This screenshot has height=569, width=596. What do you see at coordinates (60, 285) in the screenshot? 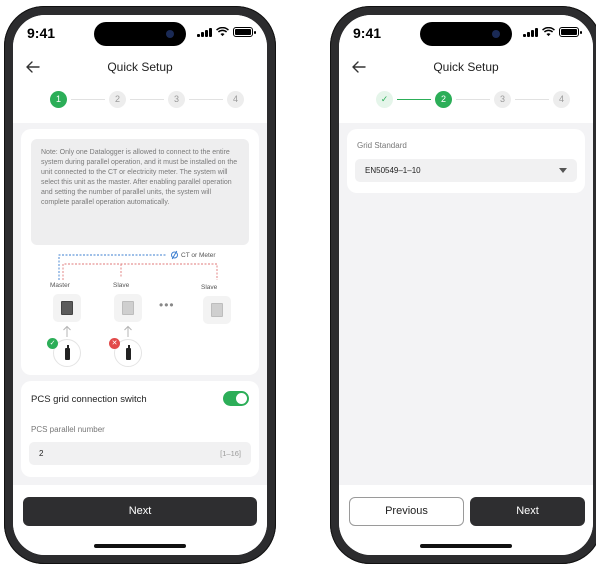
I see `master-label: Master` at bounding box center [60, 285].